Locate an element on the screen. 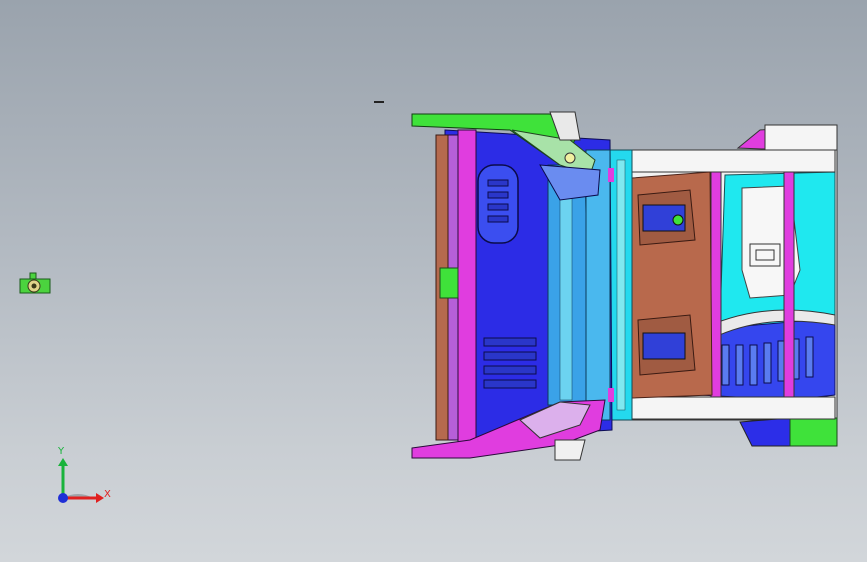 The image size is (867, 562). sketch-point-marker is located at coordinates (379, 102).